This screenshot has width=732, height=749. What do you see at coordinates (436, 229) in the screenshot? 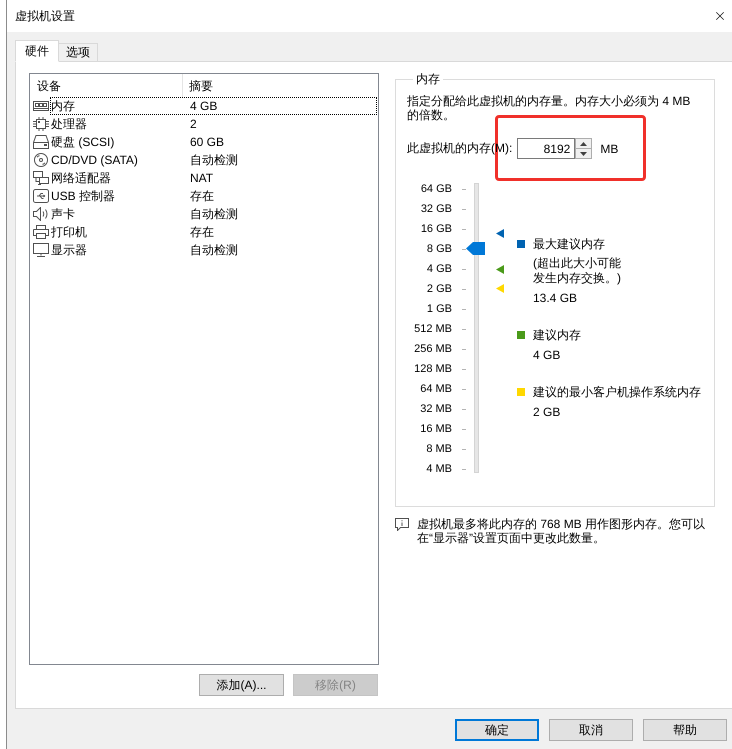
I see `scale-label: 16 GB` at bounding box center [436, 229].